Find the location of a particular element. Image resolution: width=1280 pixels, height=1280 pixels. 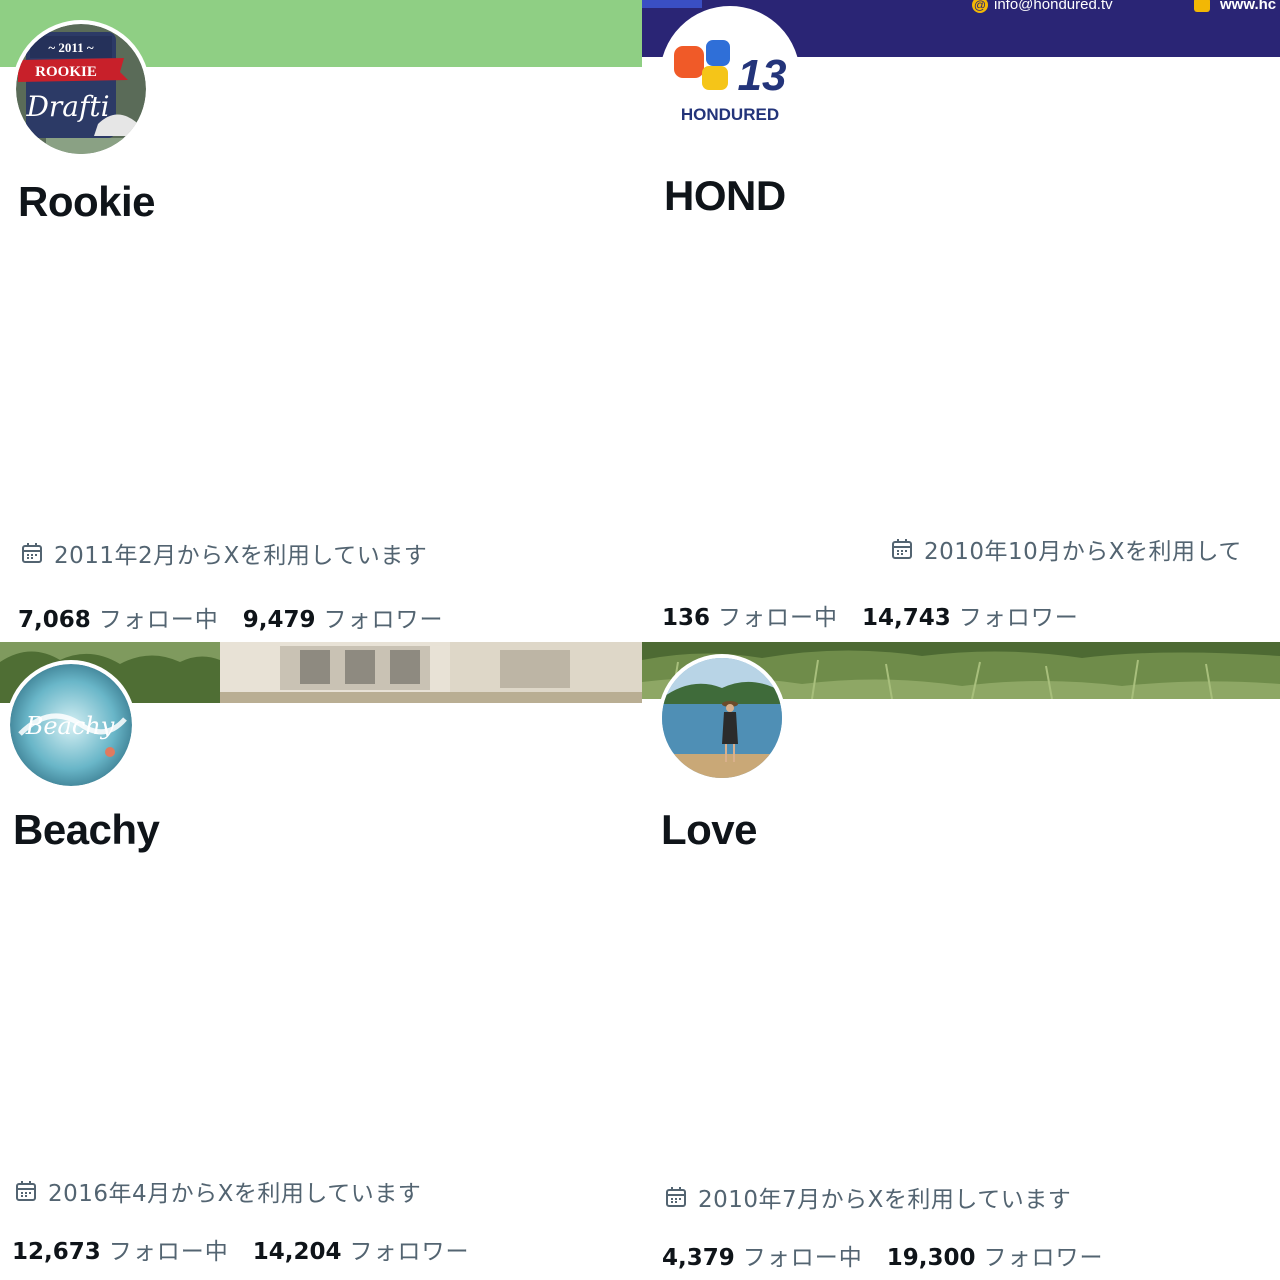

profile-display-name: Love is located at coordinates (709, 829).